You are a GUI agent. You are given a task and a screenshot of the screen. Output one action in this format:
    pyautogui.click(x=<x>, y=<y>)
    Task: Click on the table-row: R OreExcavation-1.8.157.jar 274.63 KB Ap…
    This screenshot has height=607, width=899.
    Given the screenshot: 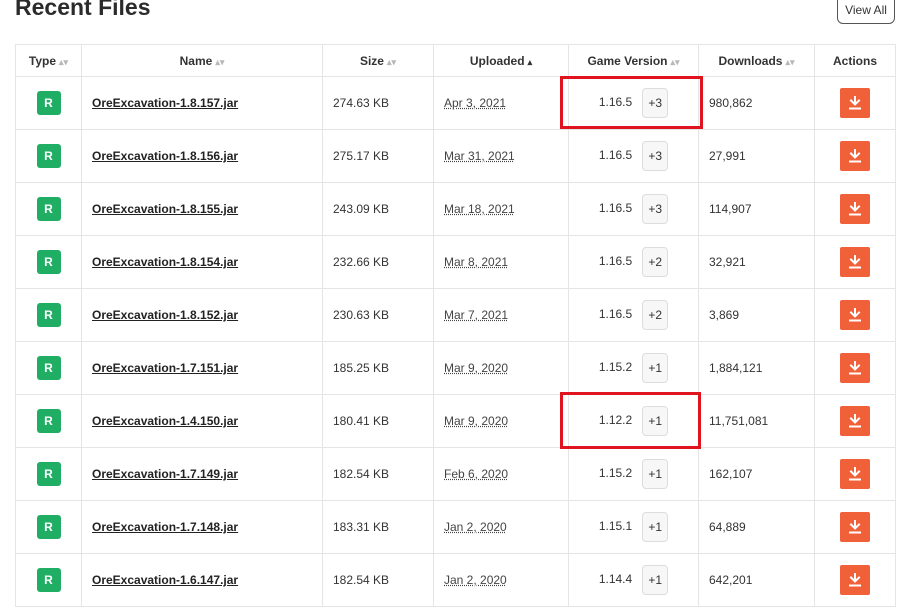 What is the action you would take?
    pyautogui.click(x=455, y=103)
    